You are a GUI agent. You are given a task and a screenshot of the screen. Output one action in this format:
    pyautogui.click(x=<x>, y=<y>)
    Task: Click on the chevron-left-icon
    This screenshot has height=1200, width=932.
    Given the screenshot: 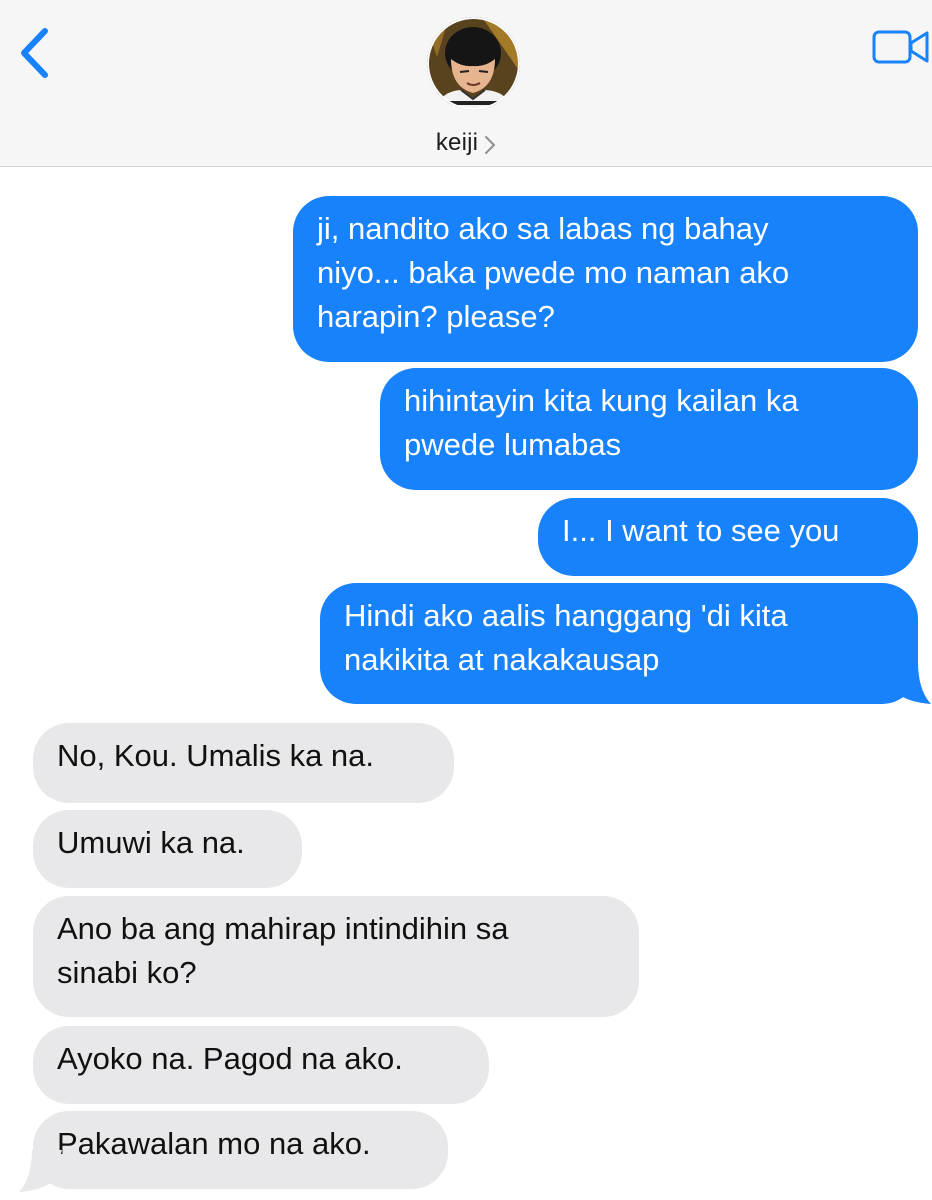 What is the action you would take?
    pyautogui.click(x=34, y=53)
    